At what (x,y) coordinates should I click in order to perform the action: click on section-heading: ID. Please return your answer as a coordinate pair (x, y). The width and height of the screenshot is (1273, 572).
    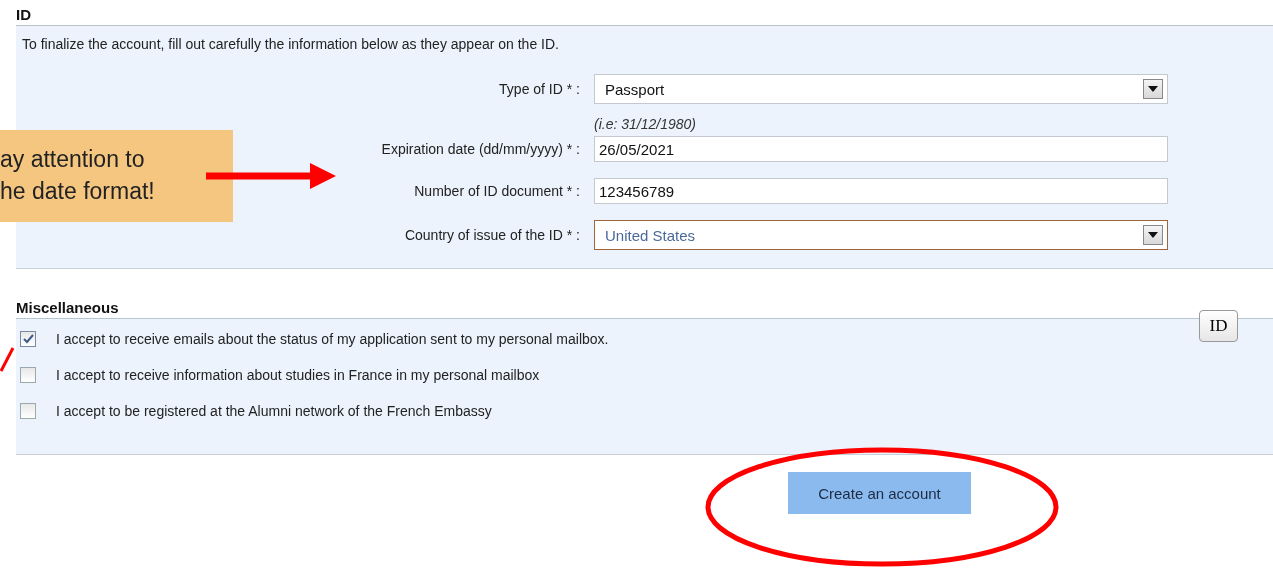
    Looking at the image, I should click on (23, 15).